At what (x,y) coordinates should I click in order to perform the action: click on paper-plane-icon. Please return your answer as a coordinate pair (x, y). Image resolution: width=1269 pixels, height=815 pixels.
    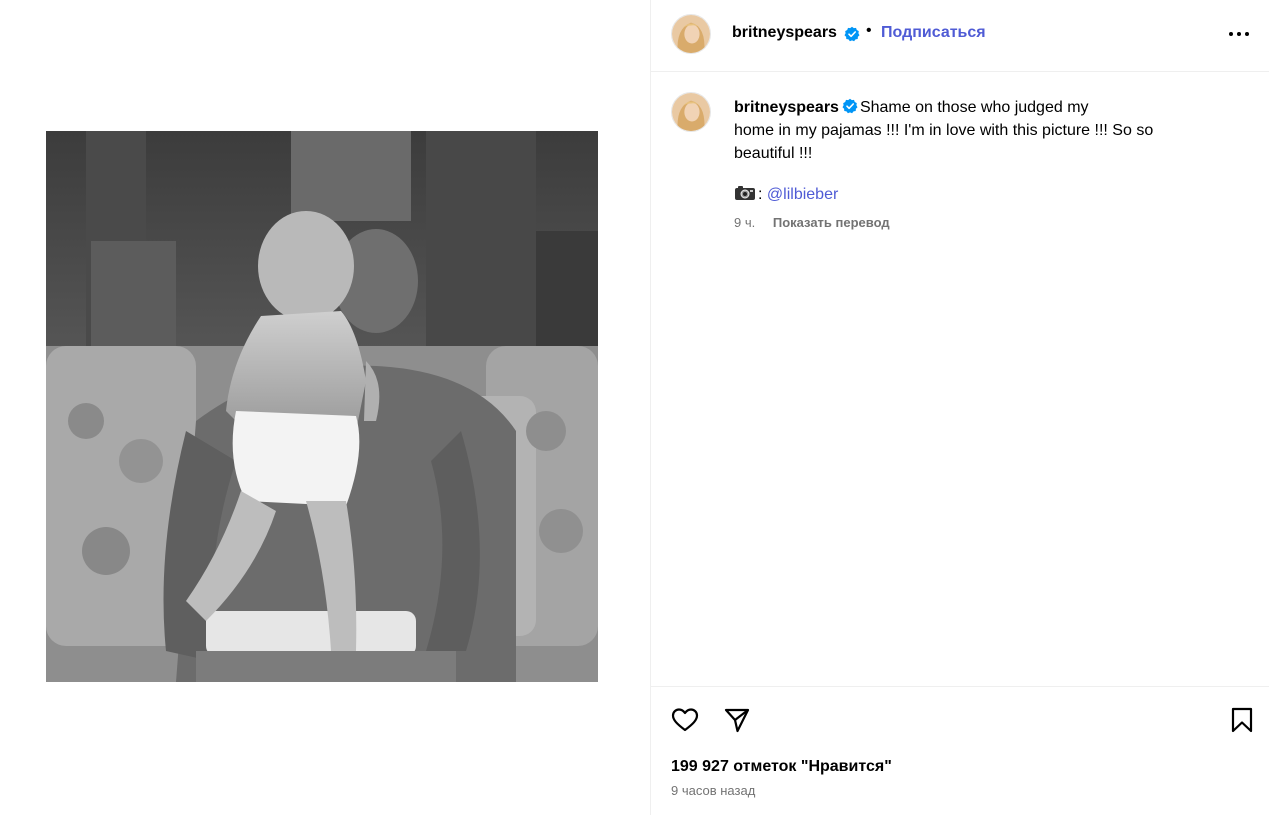
    Looking at the image, I should click on (737, 720).